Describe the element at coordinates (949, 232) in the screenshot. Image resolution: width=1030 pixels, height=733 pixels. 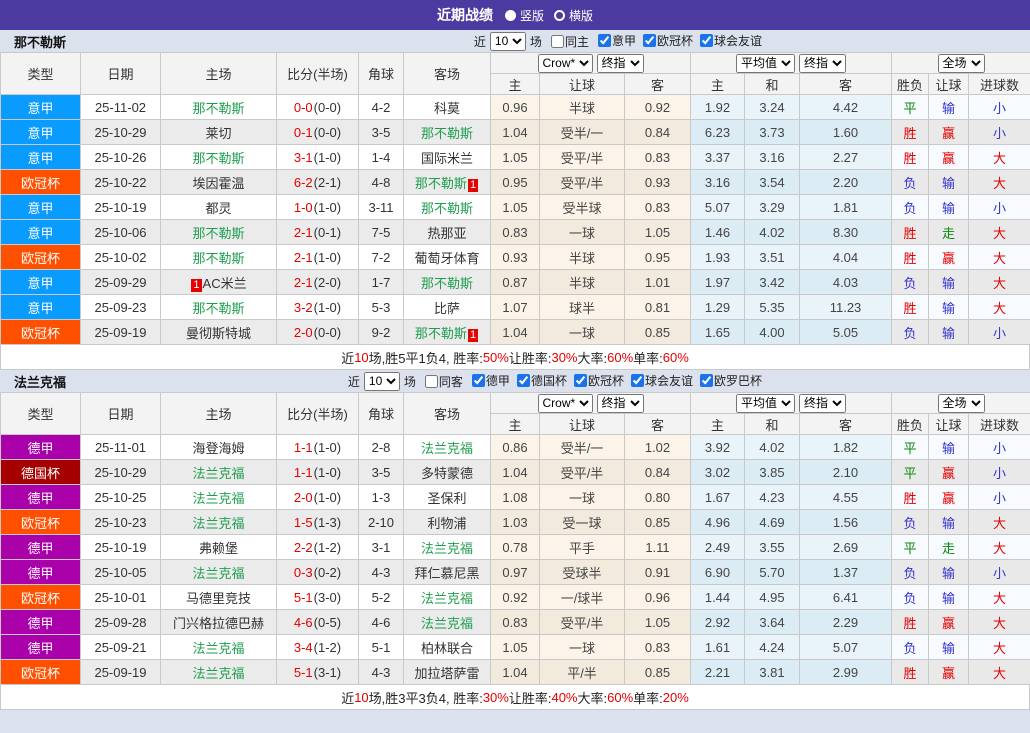
I see `result-handicap: 走` at that location.